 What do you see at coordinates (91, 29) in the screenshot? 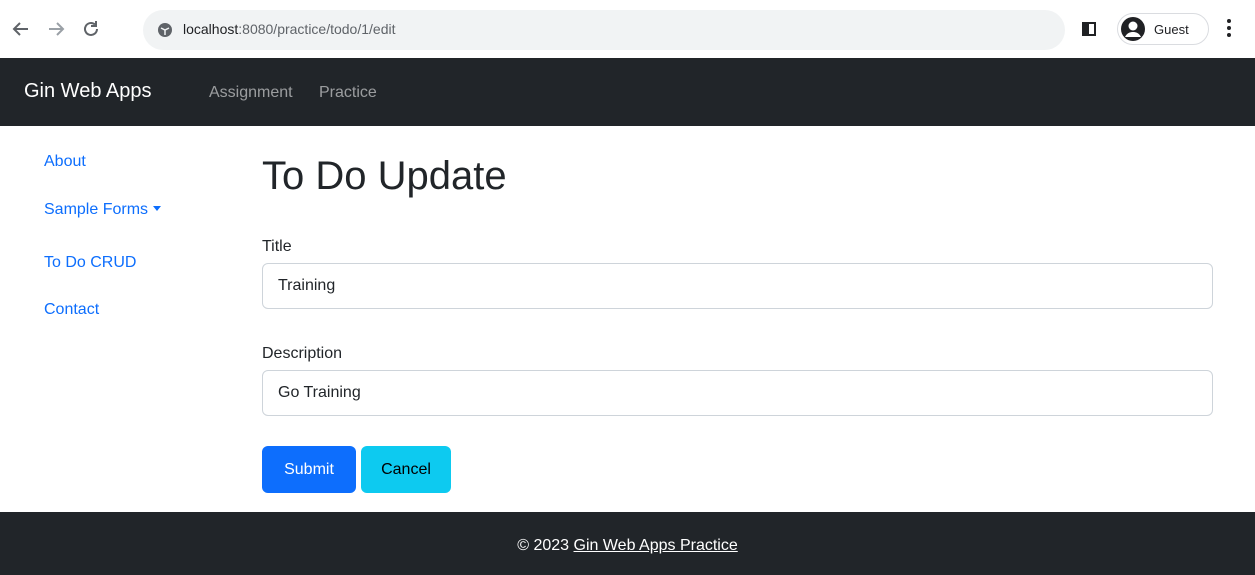
I see `reload-icon` at bounding box center [91, 29].